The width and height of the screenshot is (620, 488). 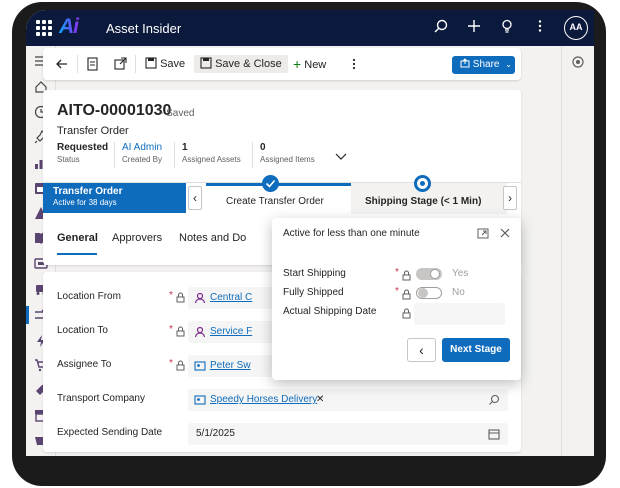 I want to click on expand-header-chevron-icon, so click(x=341, y=157).